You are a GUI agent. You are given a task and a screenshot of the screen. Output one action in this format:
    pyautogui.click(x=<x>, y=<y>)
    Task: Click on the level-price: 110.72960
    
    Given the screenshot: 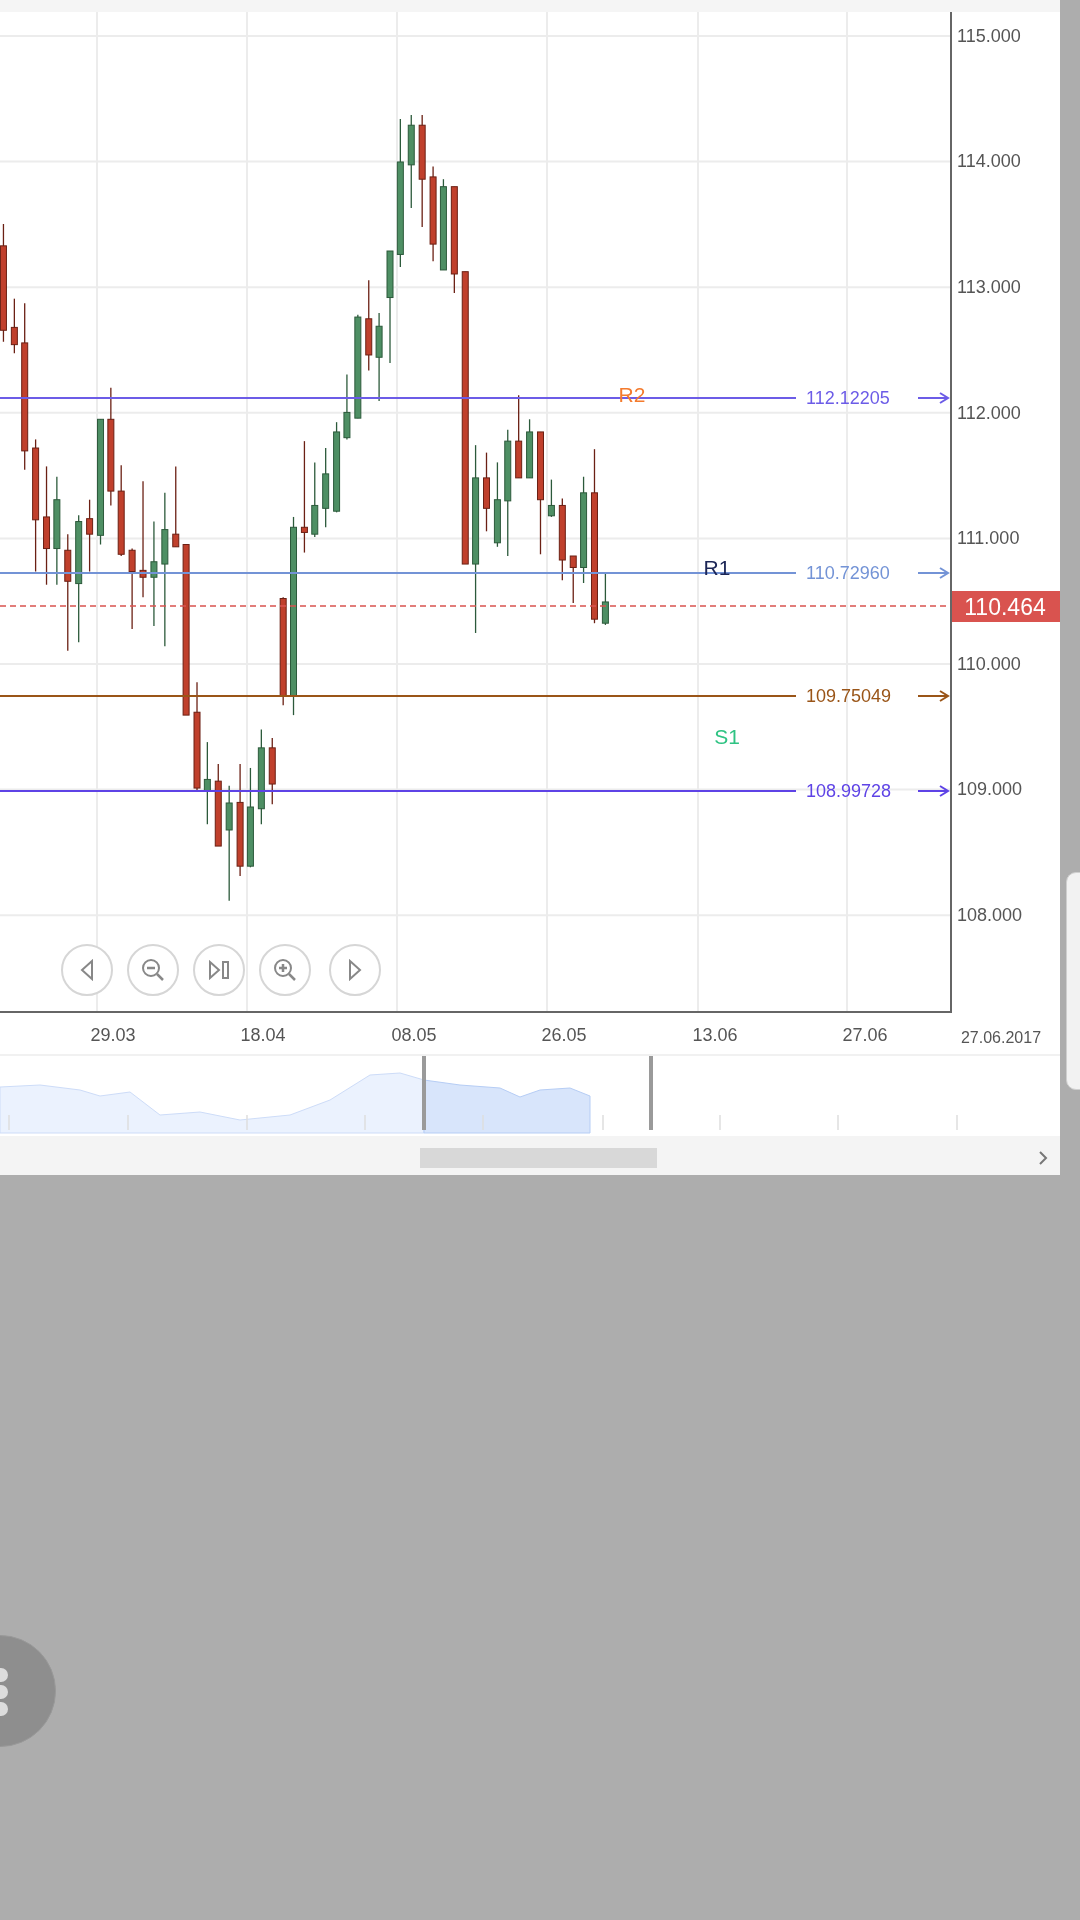 What is the action you would take?
    pyautogui.click(x=848, y=573)
    